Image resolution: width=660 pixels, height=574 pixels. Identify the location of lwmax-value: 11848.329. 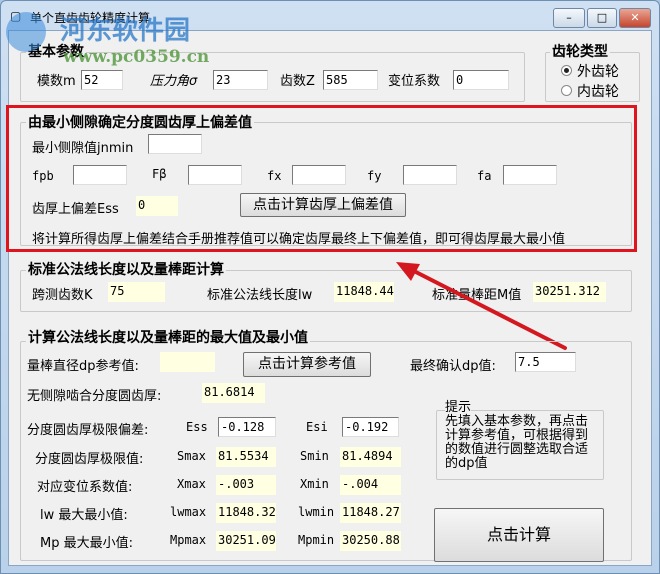
(246, 513).